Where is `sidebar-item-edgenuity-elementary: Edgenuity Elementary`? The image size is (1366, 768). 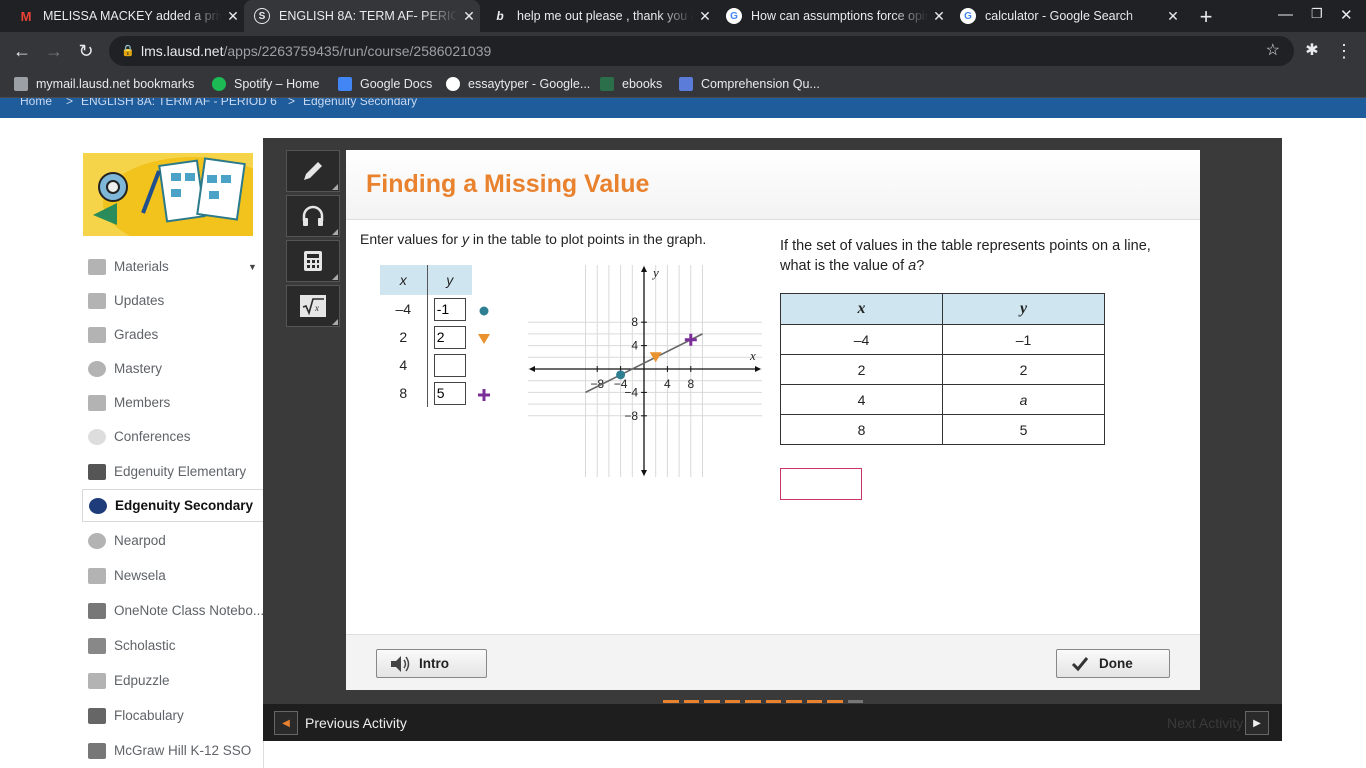 sidebar-item-edgenuity-elementary: Edgenuity Elementary is located at coordinates (172, 471).